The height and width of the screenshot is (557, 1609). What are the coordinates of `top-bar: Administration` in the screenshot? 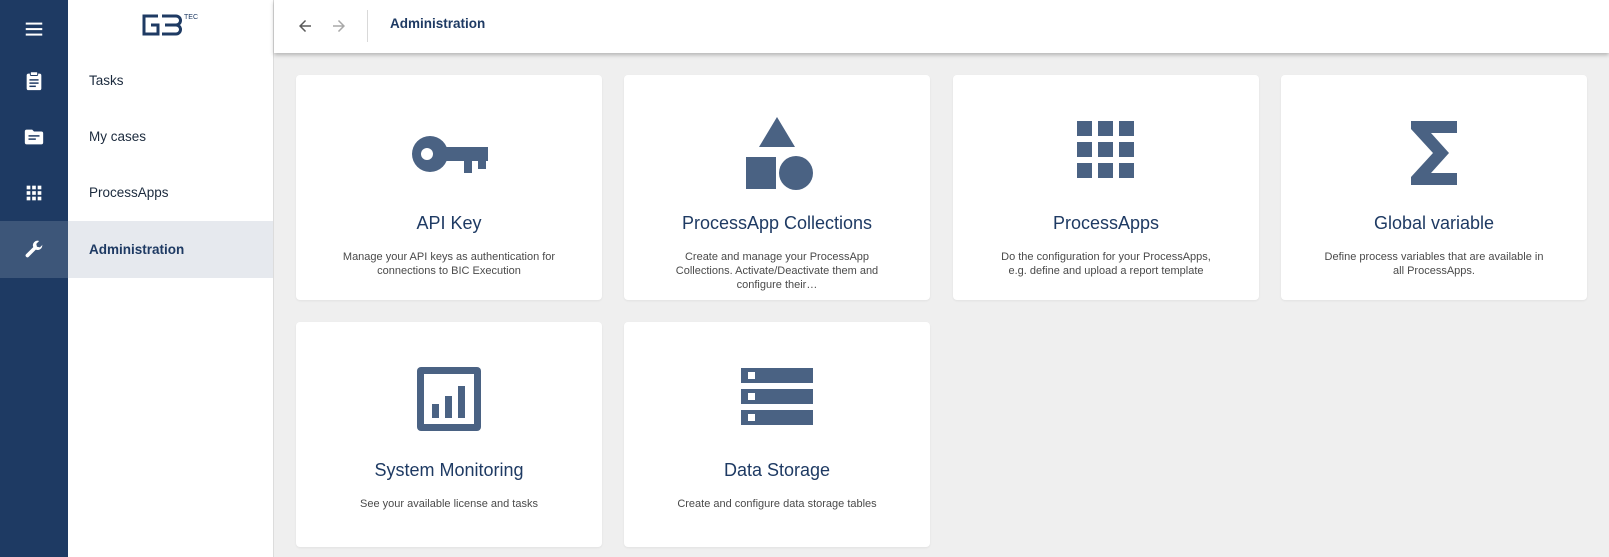 It's located at (941, 26).